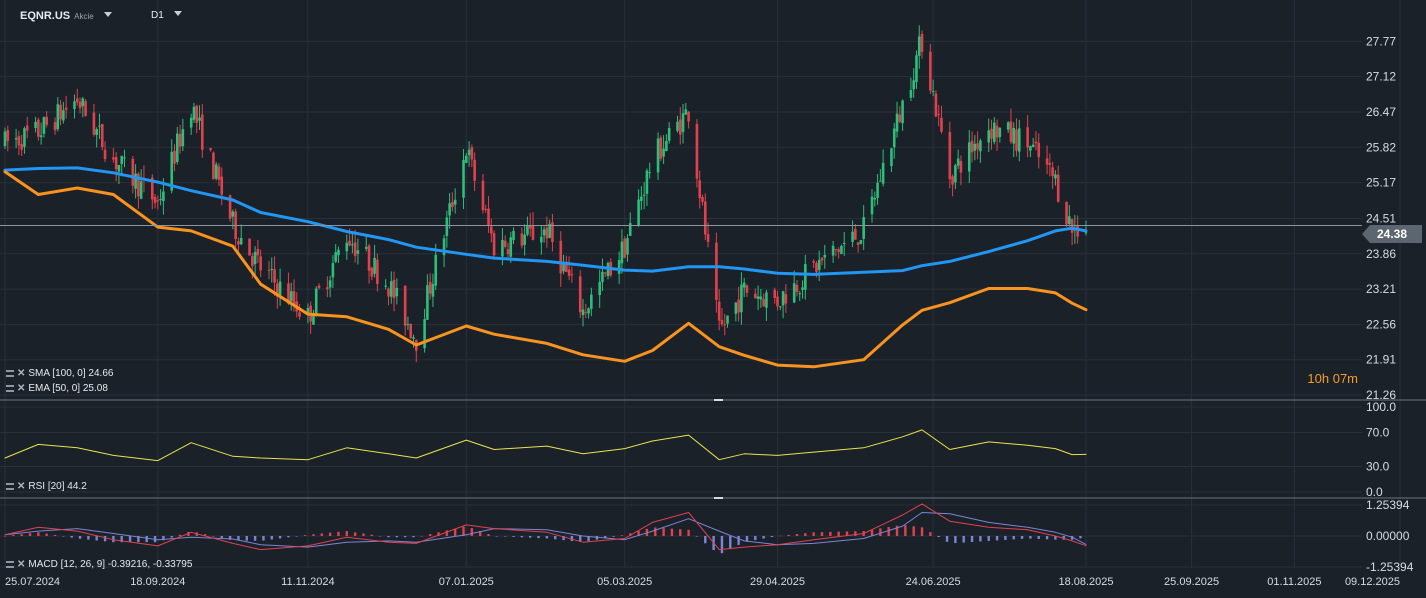 The height and width of the screenshot is (598, 1426). What do you see at coordinates (57, 388) in the screenshot?
I see `ema-legend: ✕ EMA [50, 0] 25.08` at bounding box center [57, 388].